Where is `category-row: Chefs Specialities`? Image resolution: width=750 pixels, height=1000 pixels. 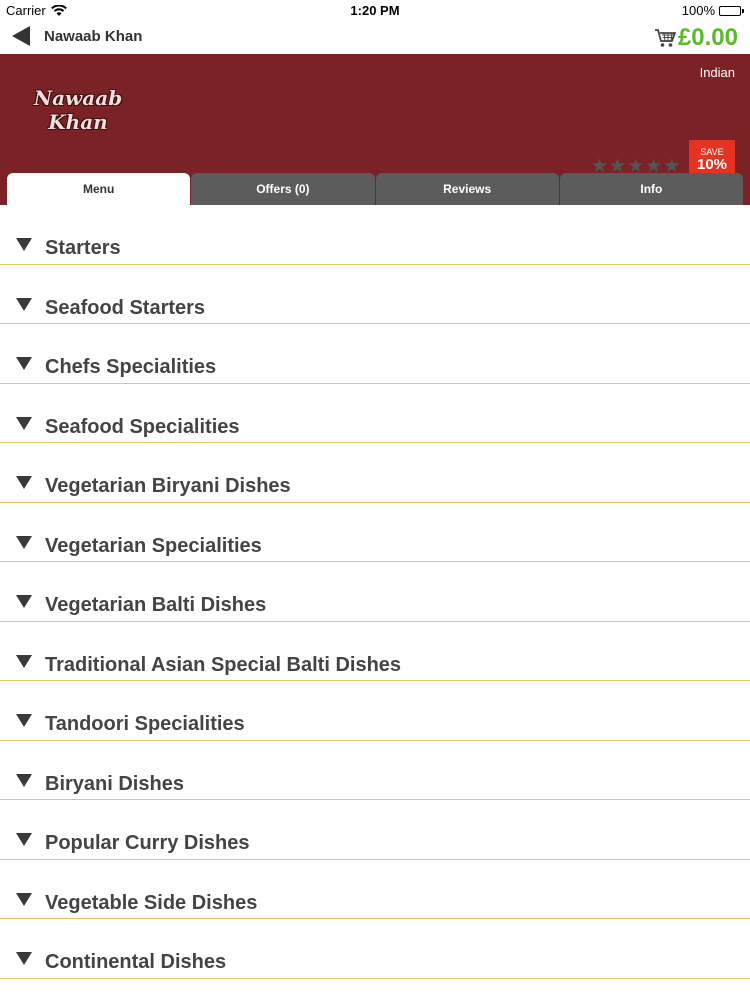
category-row: Chefs Specialities is located at coordinates (375, 354).